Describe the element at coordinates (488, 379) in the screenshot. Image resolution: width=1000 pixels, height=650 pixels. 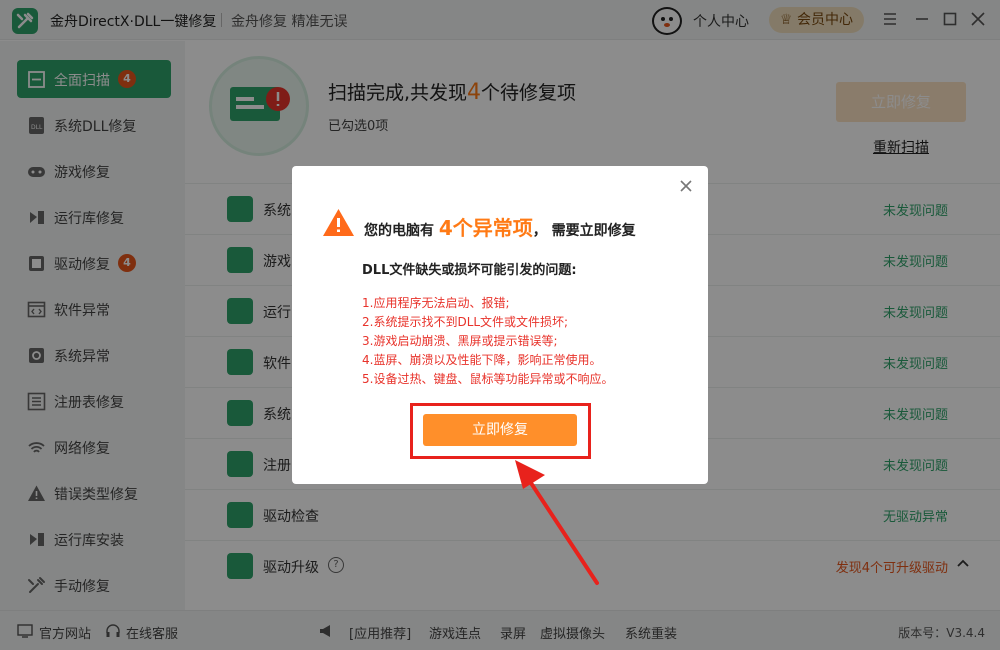
I see `issue-item: 5.设备过热、键盘、鼠标等功能异常或不响应。` at that location.